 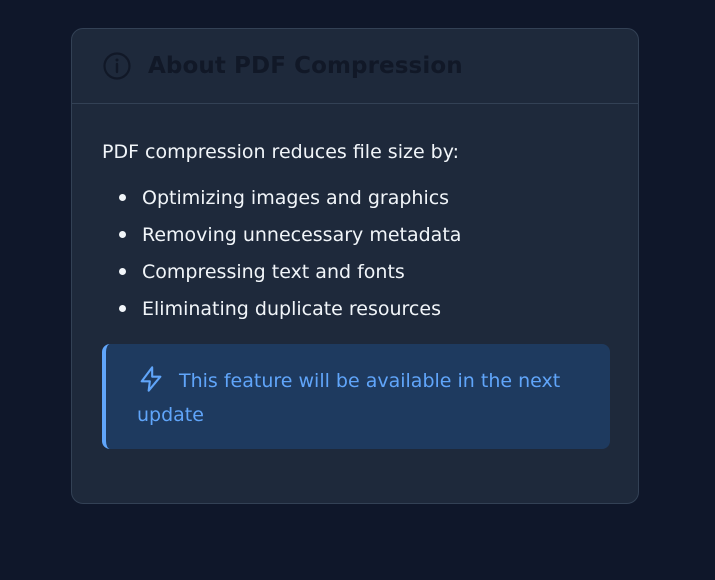 I want to click on list-item: Optimizing images and graphics, so click(x=363, y=197).